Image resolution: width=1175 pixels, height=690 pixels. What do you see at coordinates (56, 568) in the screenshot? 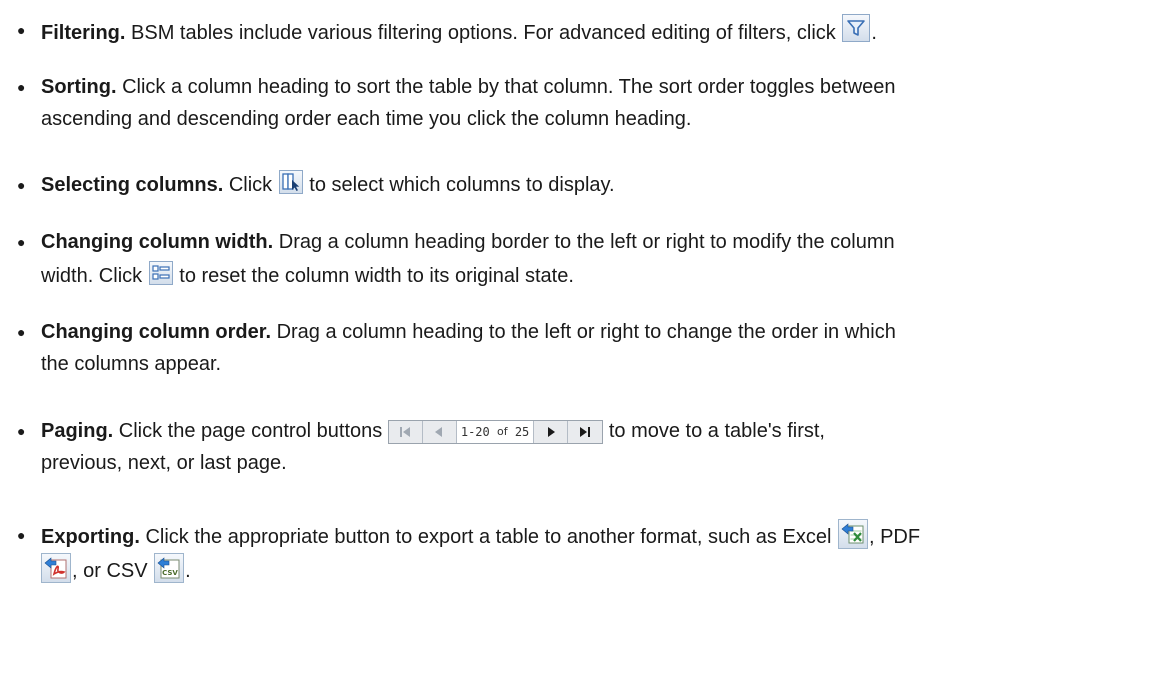
I see `pdf-export-icon` at bounding box center [56, 568].